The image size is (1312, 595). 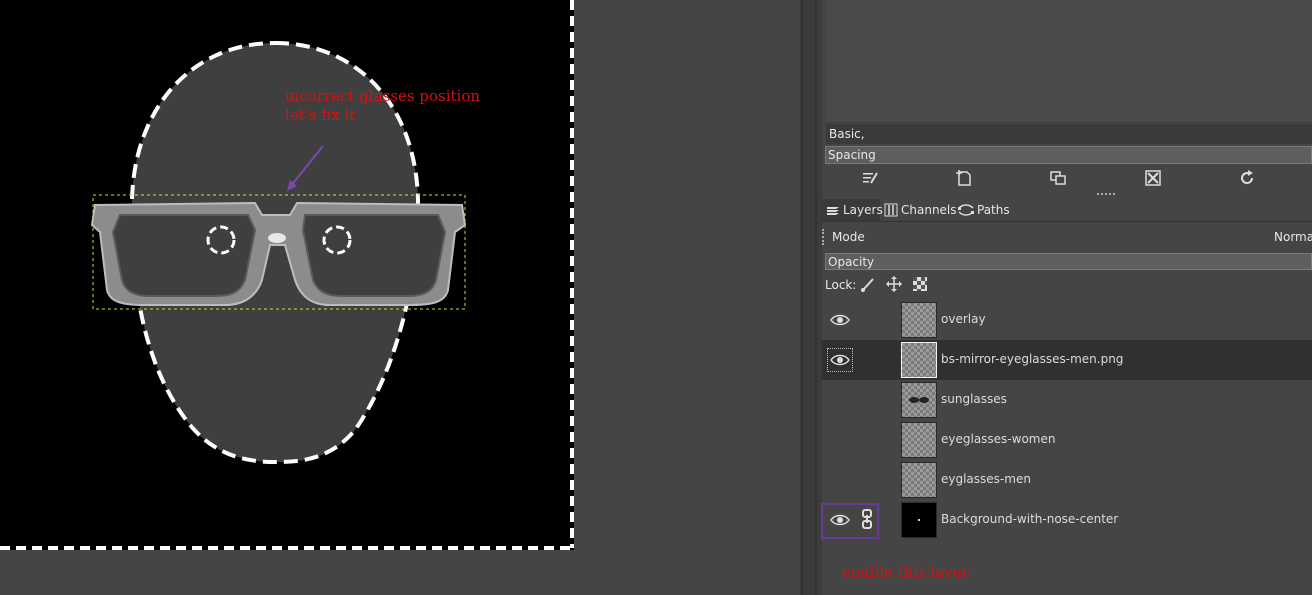 I want to click on layers-icon, so click(x=833, y=210).